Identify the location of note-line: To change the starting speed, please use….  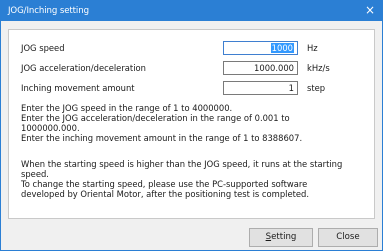
(164, 184).